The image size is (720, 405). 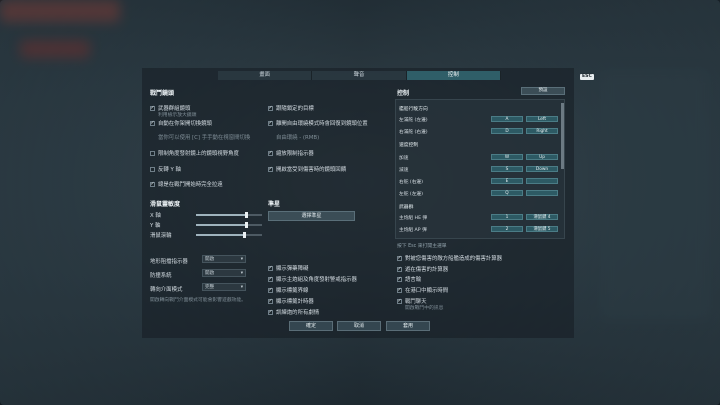 I want to click on preset-button: 預設, so click(x=543, y=91).